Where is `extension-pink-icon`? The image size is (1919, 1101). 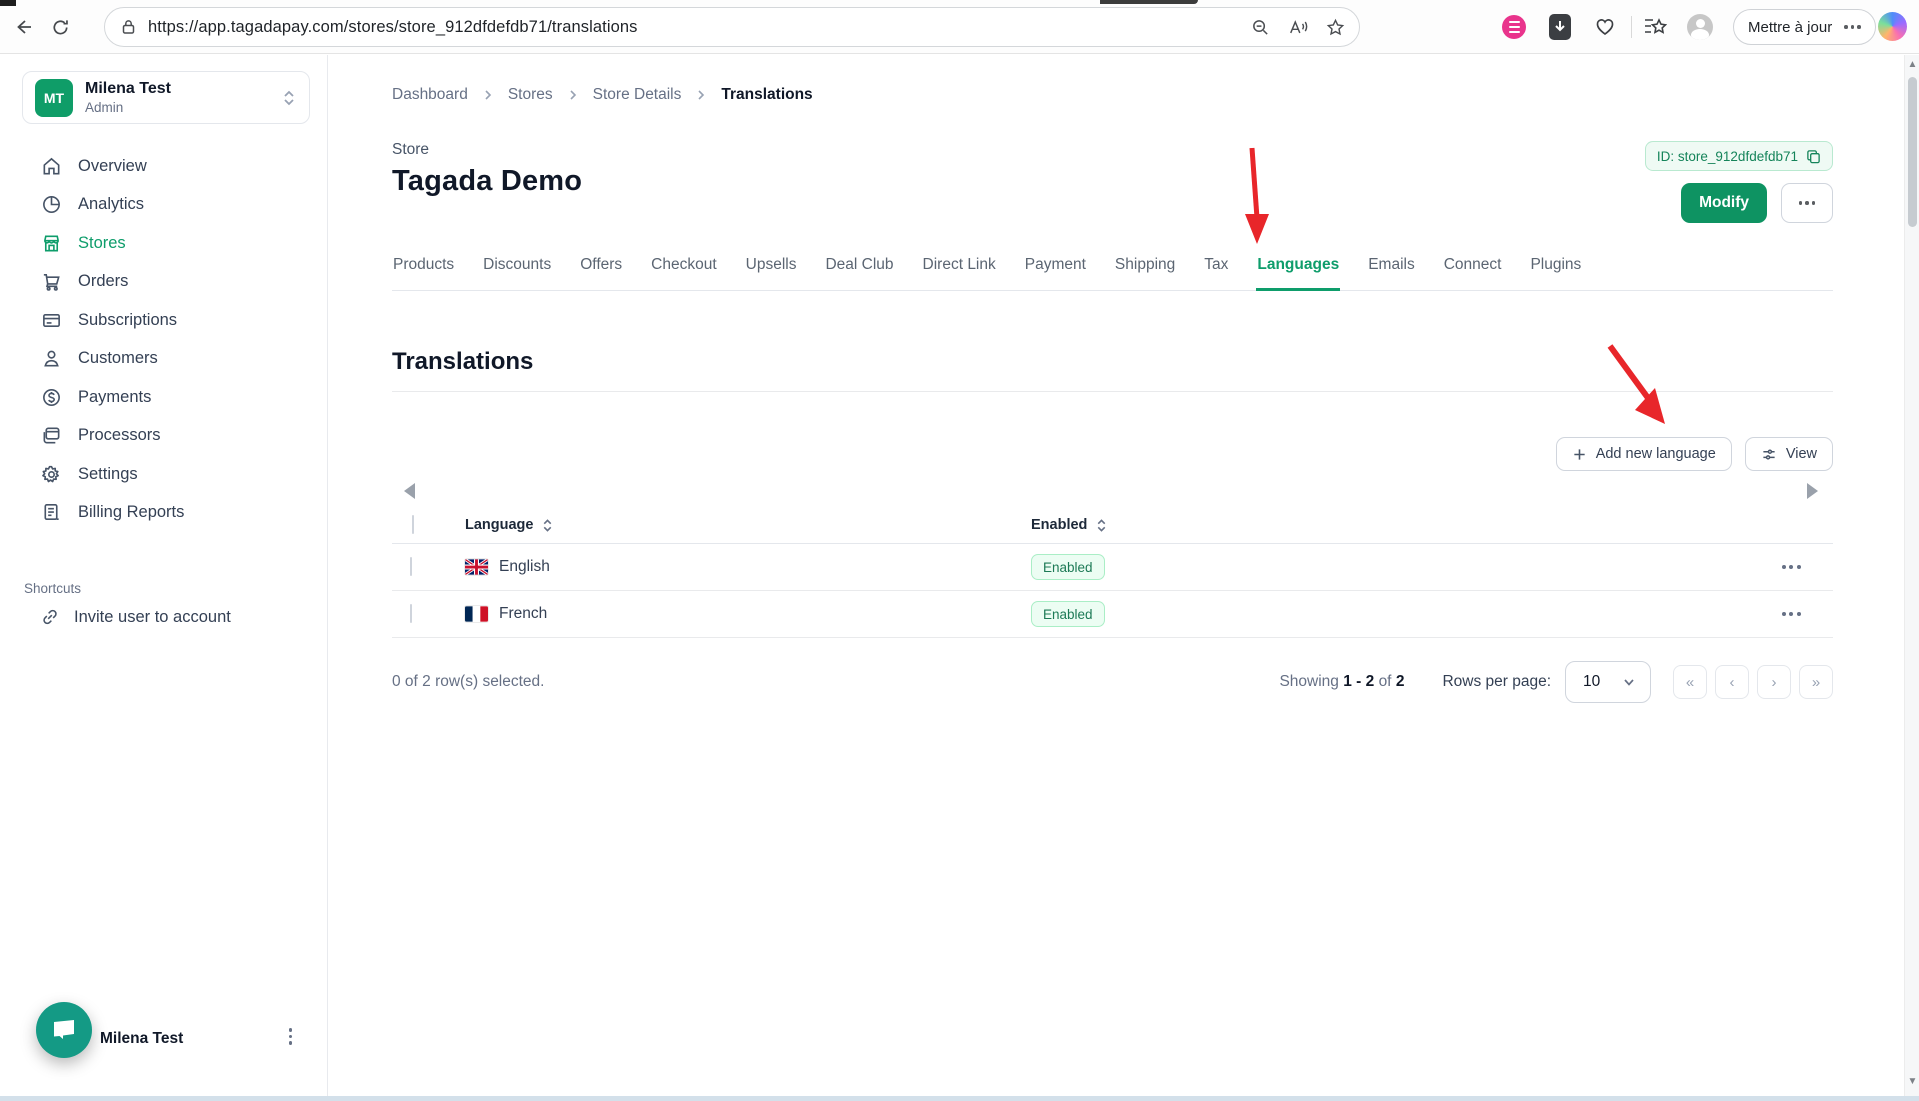
extension-pink-icon is located at coordinates (1514, 27).